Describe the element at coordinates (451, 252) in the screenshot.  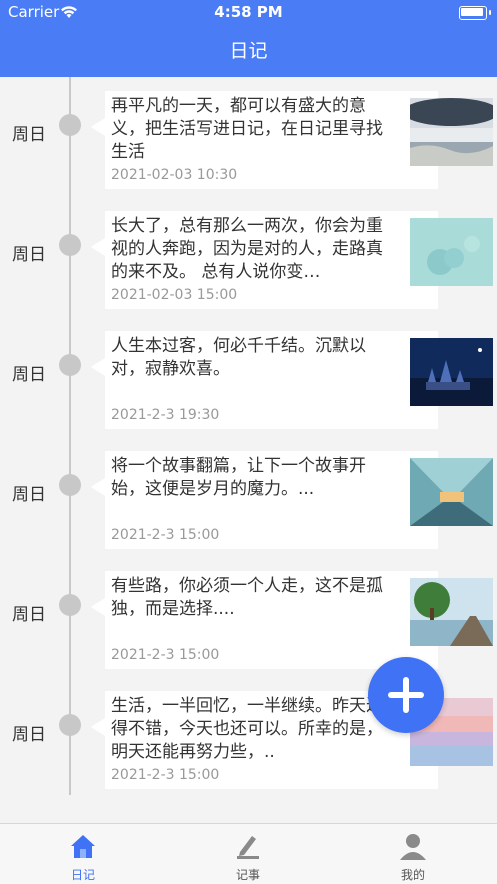
I see `teal-cloud-image` at that location.